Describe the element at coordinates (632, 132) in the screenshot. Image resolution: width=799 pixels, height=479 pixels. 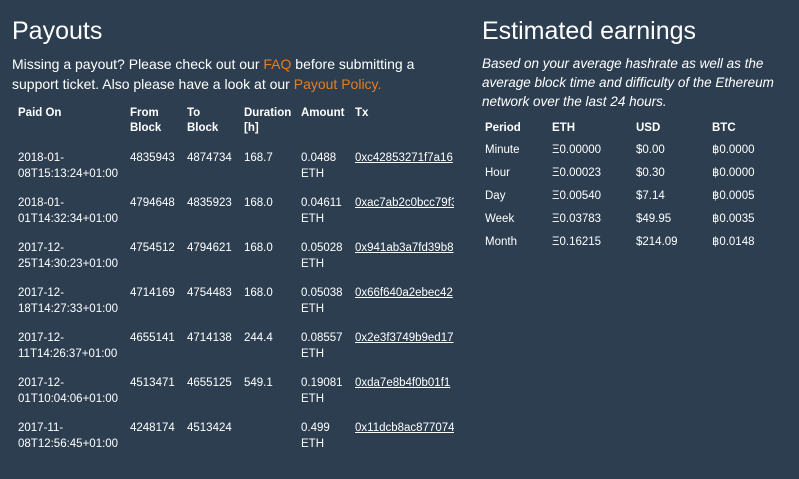
I see `earnings-header-row: Period ETH USD BTC` at that location.